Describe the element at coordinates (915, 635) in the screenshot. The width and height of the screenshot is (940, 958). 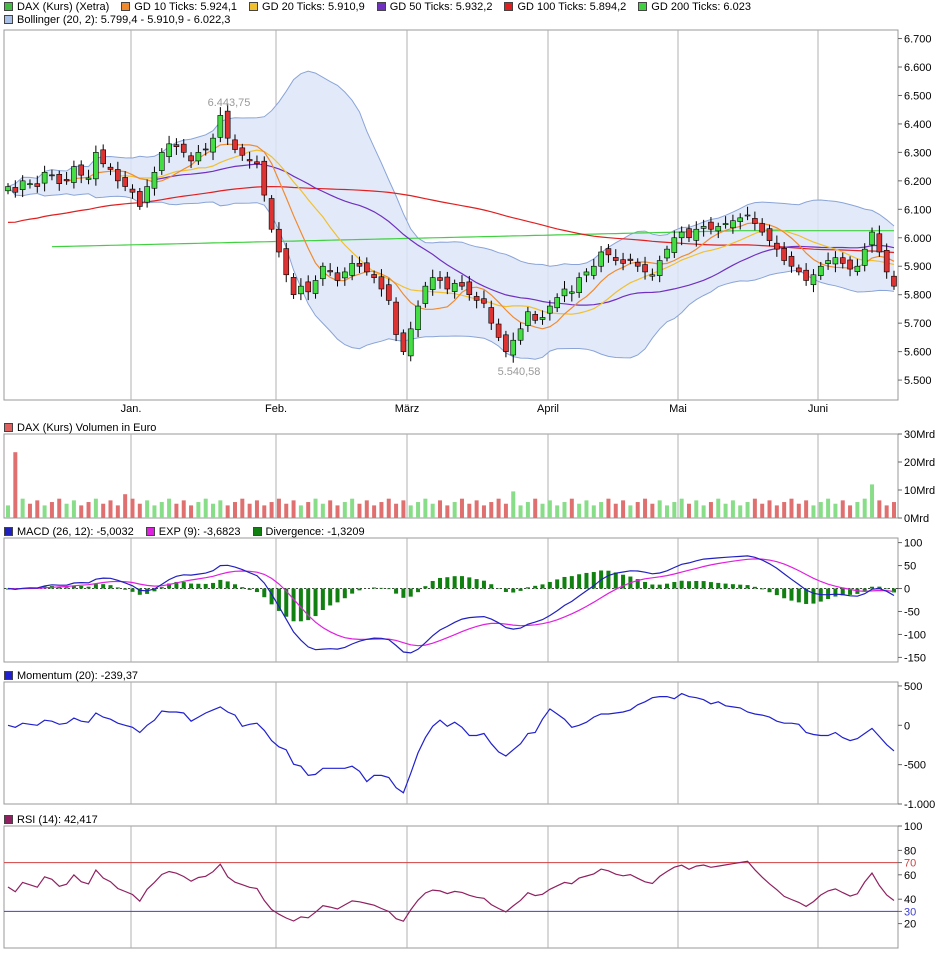
I see `macd-y-tick-label: -100` at that location.